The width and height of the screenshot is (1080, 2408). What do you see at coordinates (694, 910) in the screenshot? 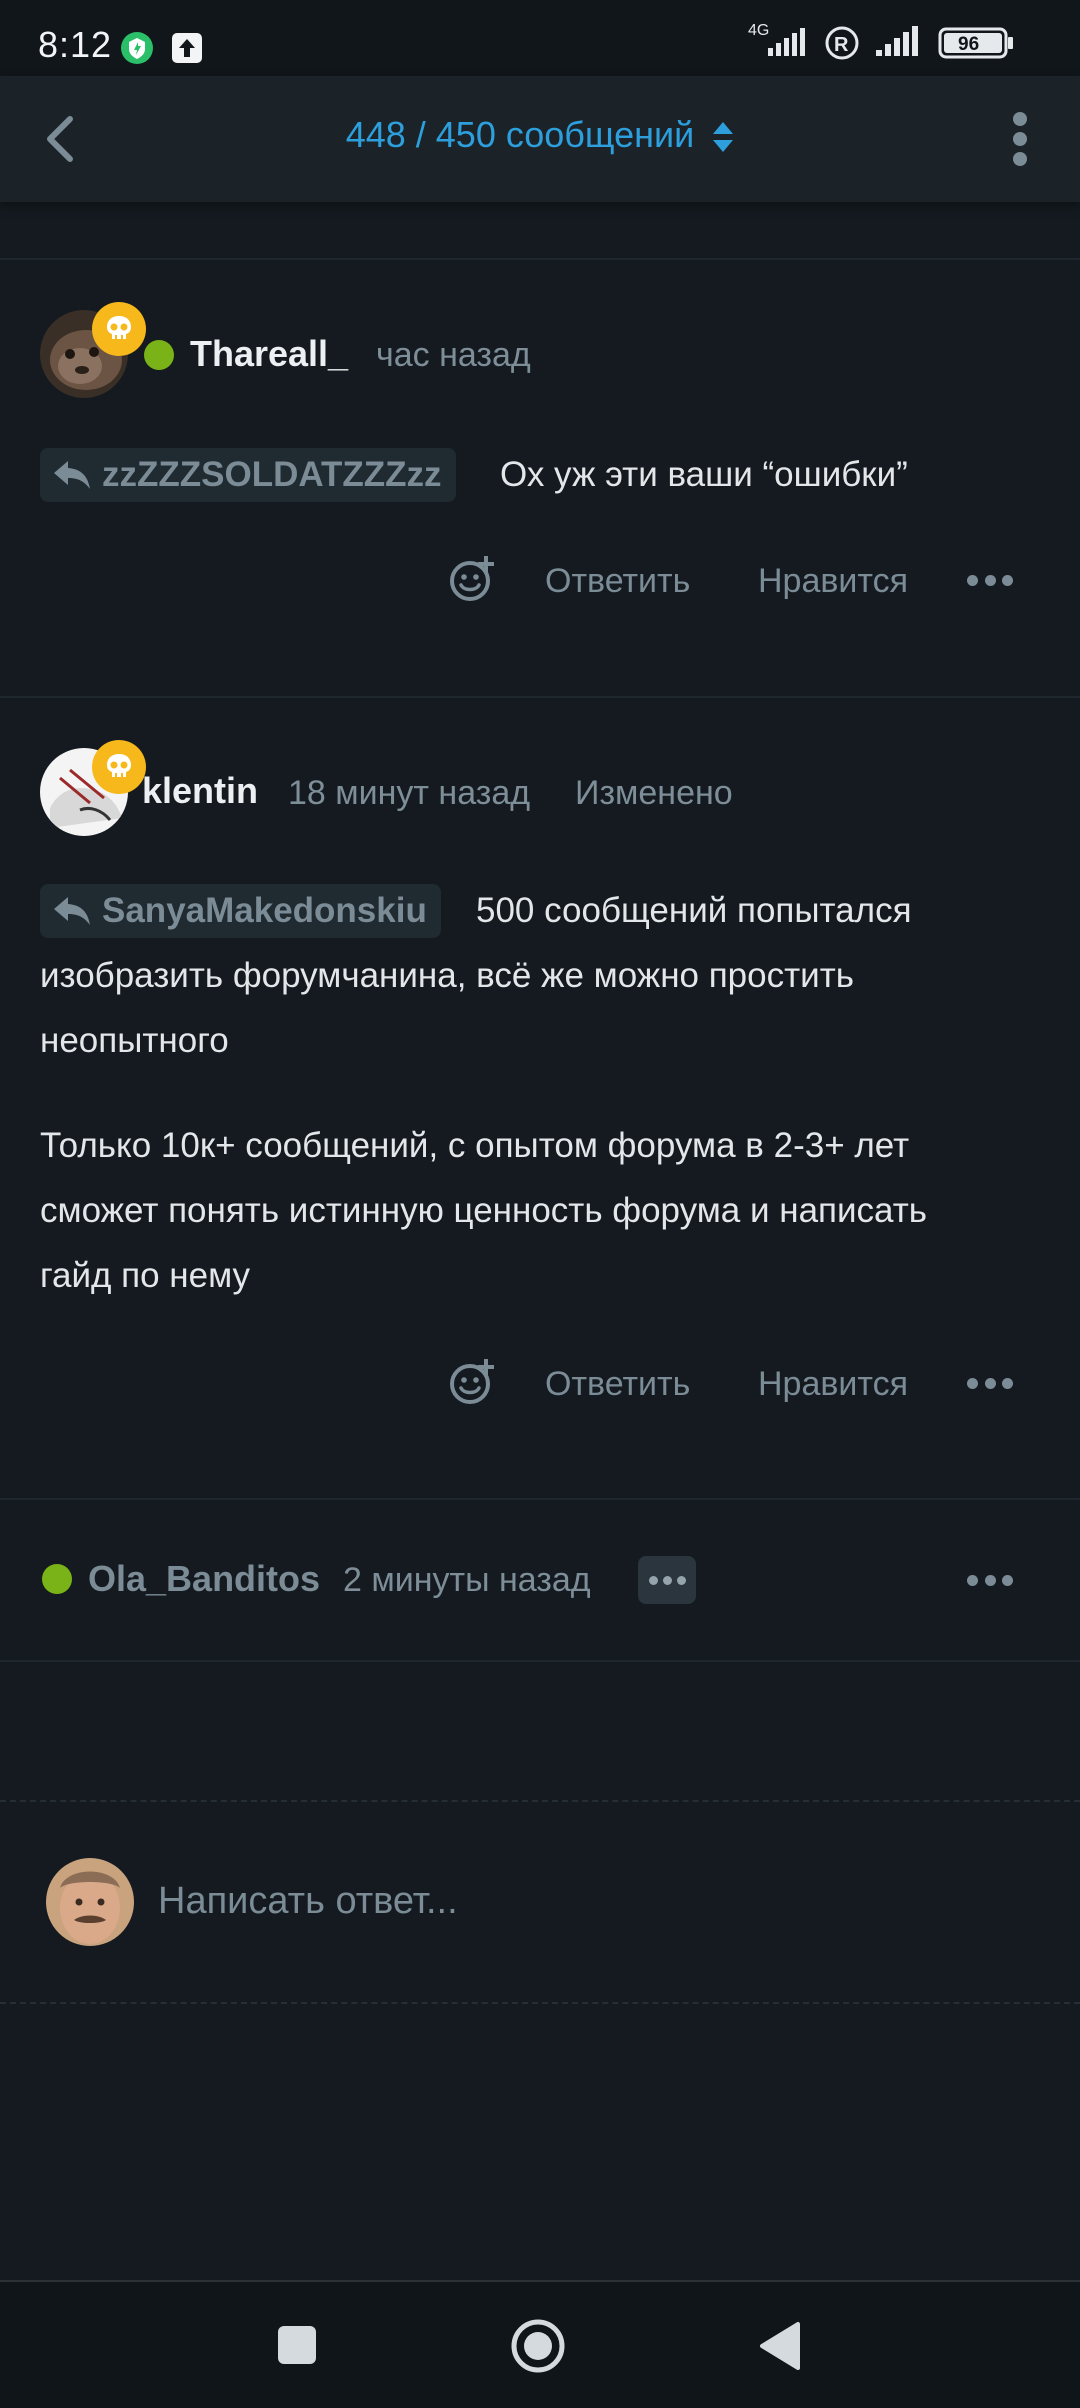
I see `post-body-line: 500 сообщений попытался` at bounding box center [694, 910].